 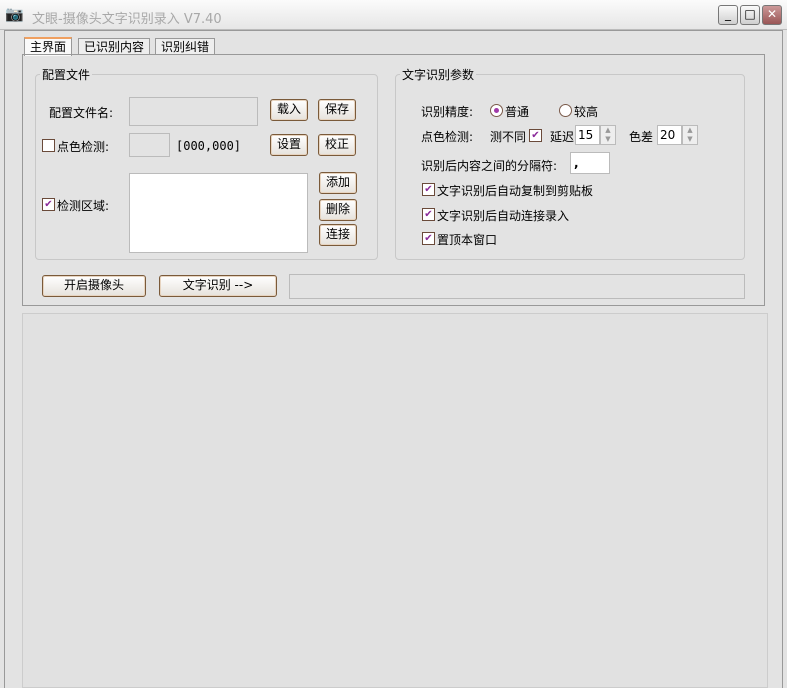 I want to click on tolerance-spinner: ▲ ▼, so click(x=690, y=135).